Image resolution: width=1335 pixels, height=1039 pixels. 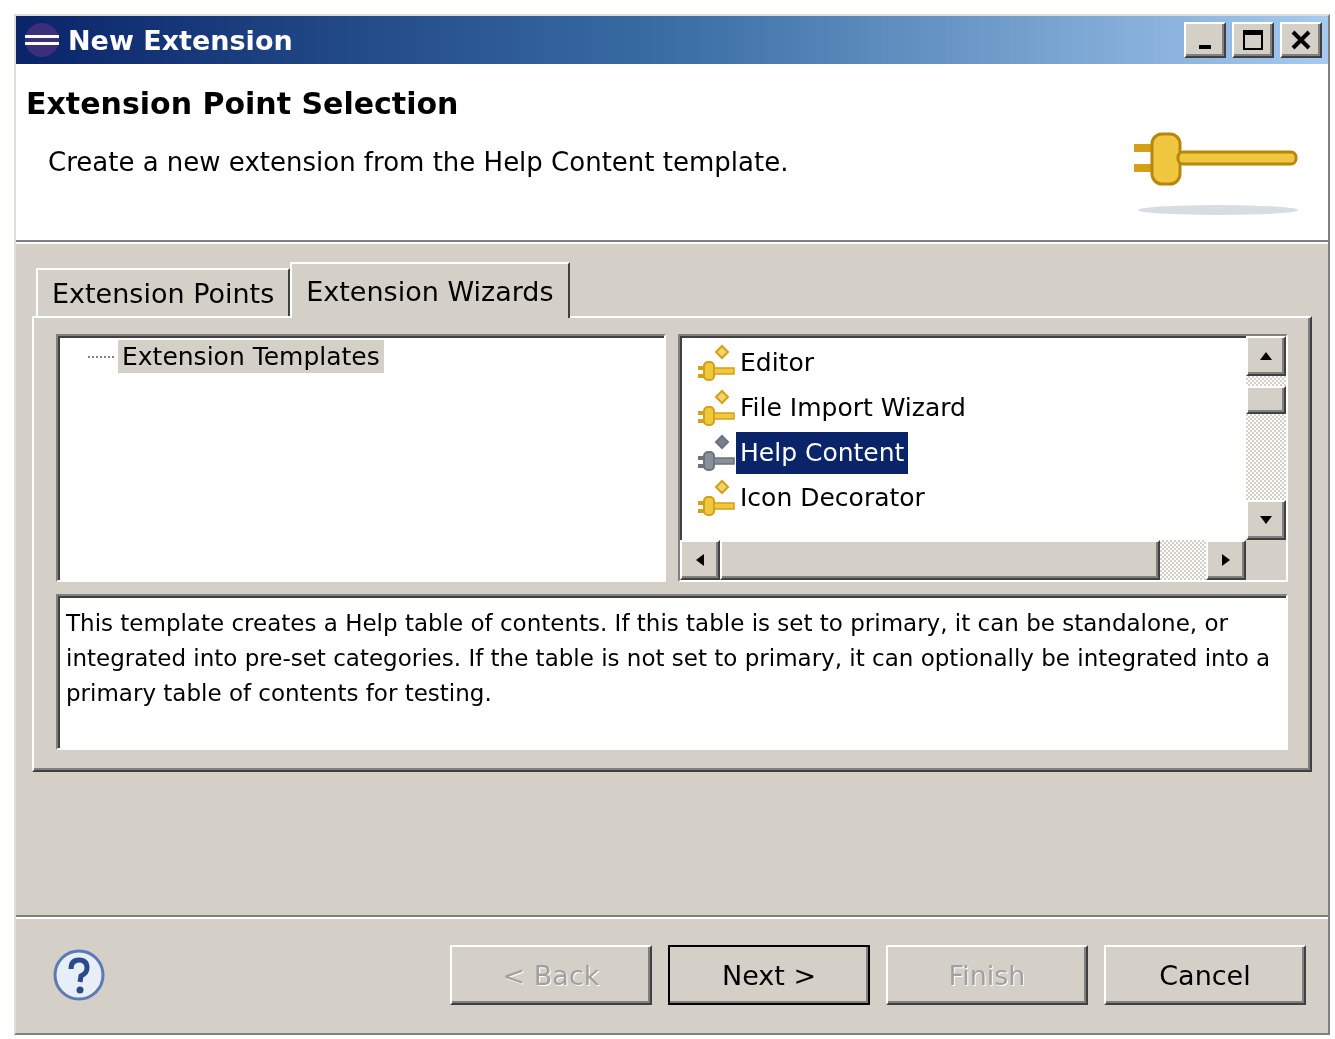 What do you see at coordinates (251, 356) in the screenshot?
I see `tree-item: Extension Templates` at bounding box center [251, 356].